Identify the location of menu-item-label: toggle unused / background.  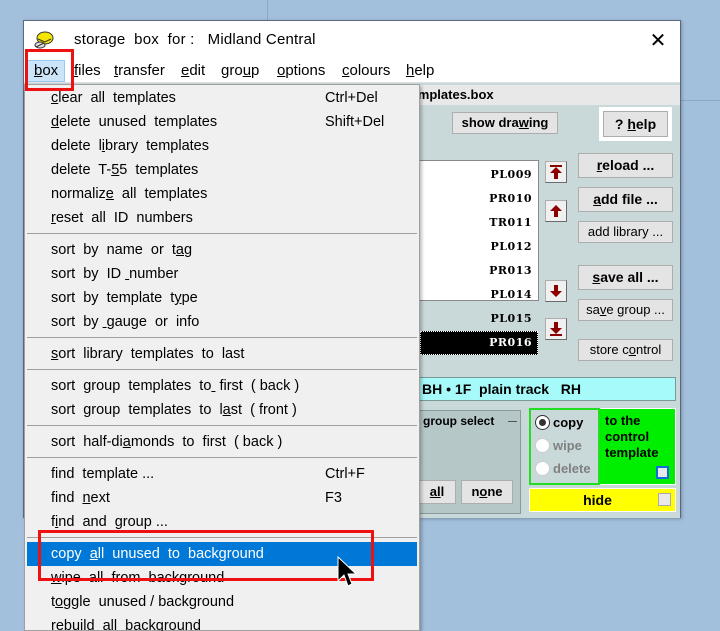
(143, 602).